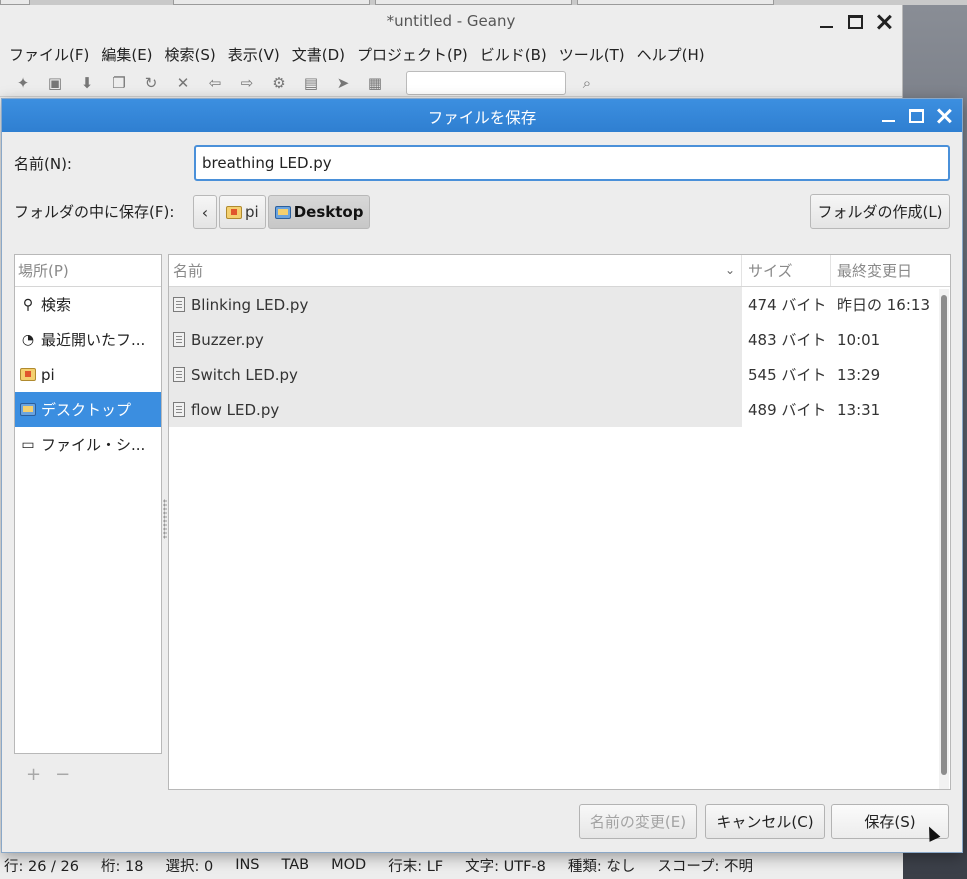 This screenshot has width=967, height=879. I want to click on forward-icon: ⇨, so click(247, 83).